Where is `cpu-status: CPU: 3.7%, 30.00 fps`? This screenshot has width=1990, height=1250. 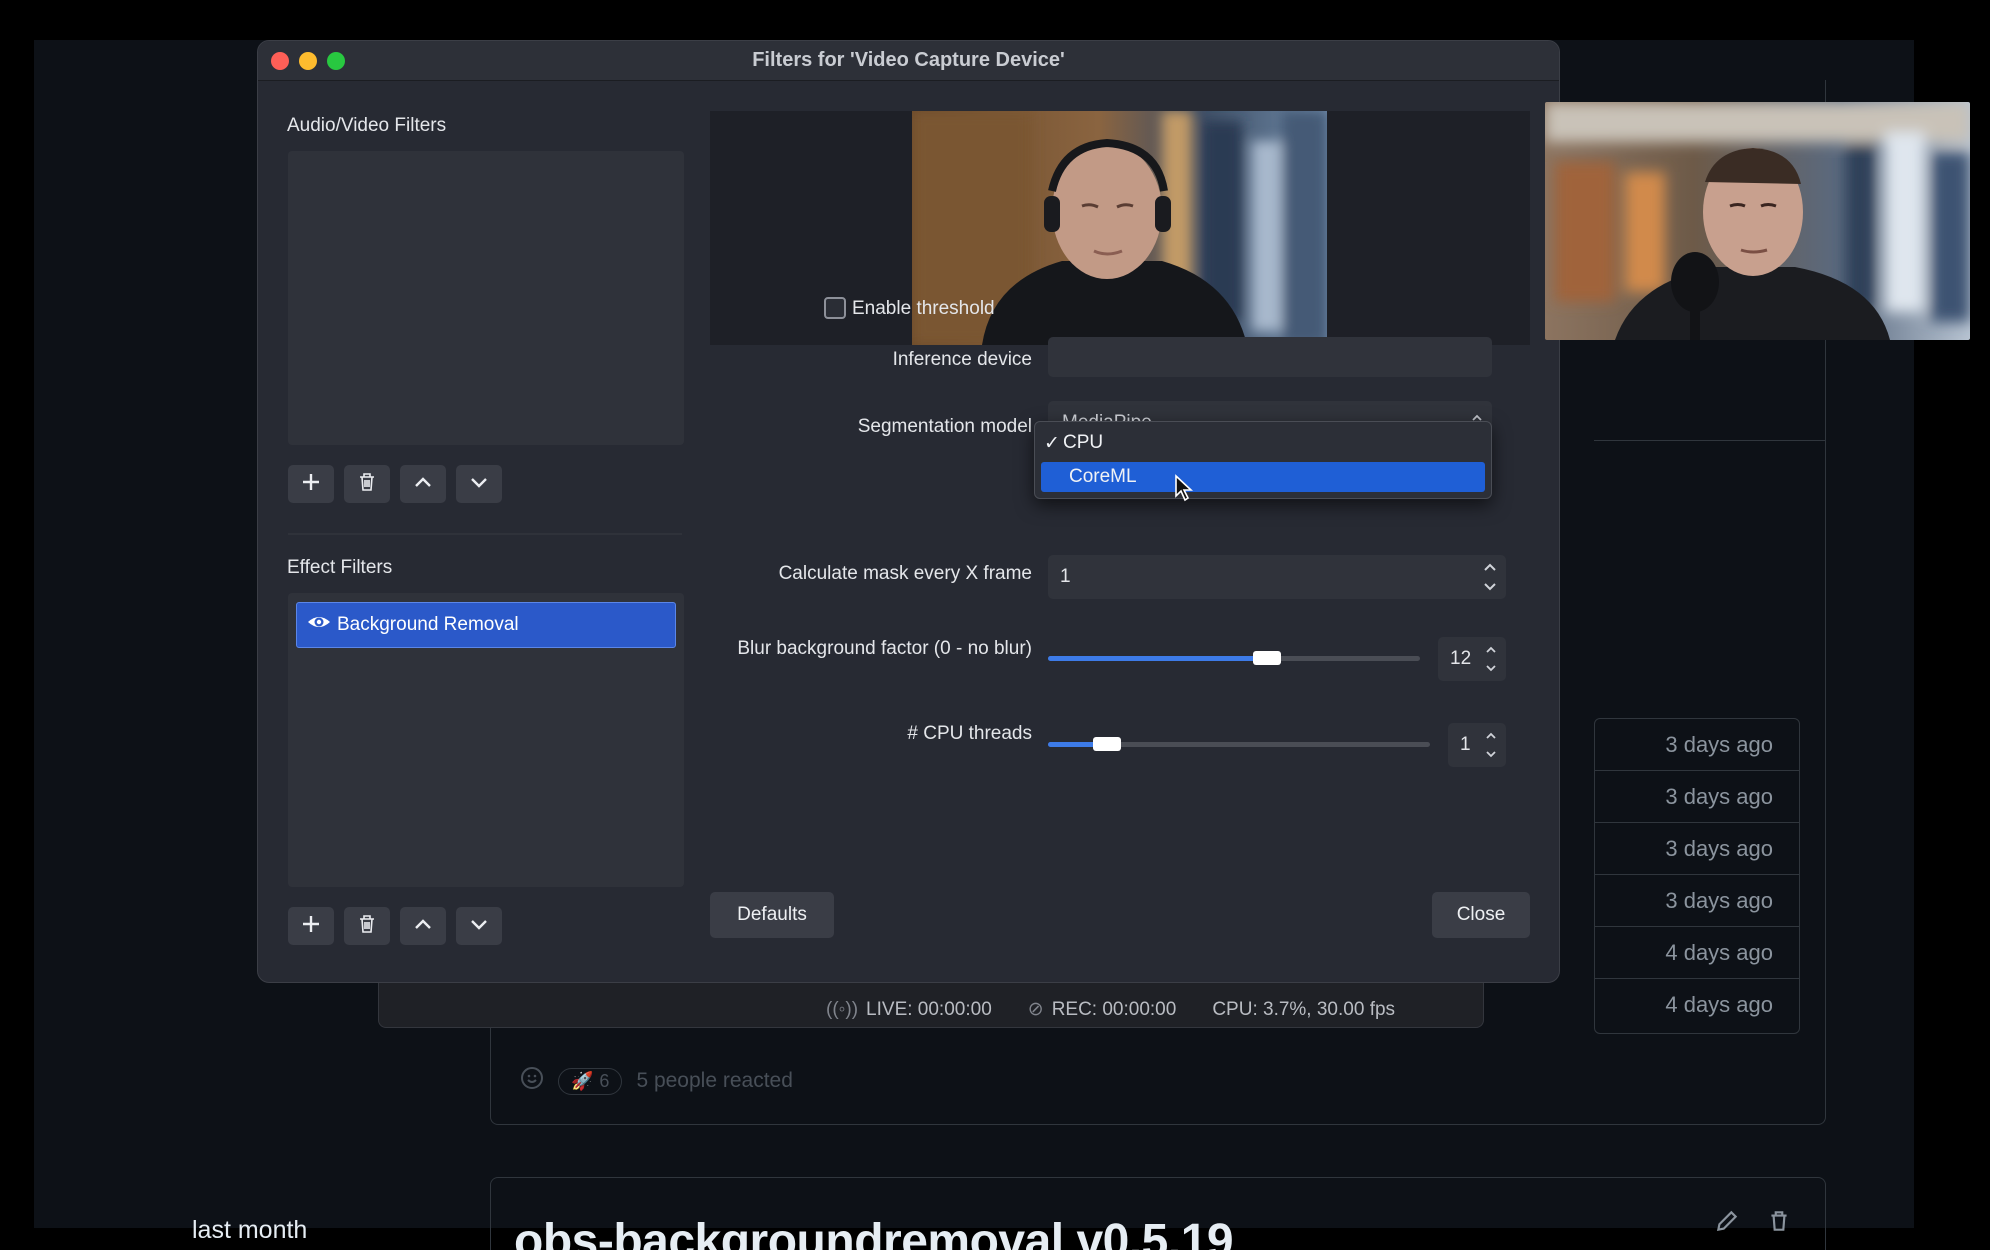
cpu-status: CPU: 3.7%, 30.00 fps is located at coordinates (1304, 1009).